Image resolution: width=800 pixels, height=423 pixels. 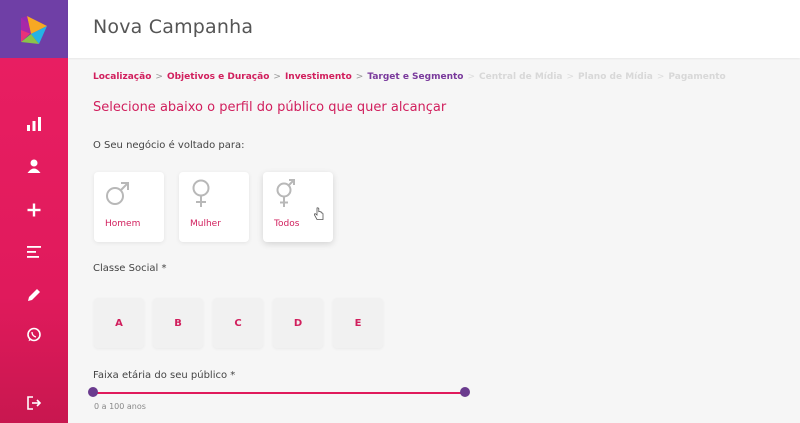 What do you see at coordinates (285, 193) in the screenshot?
I see `male-female-icon` at bounding box center [285, 193].